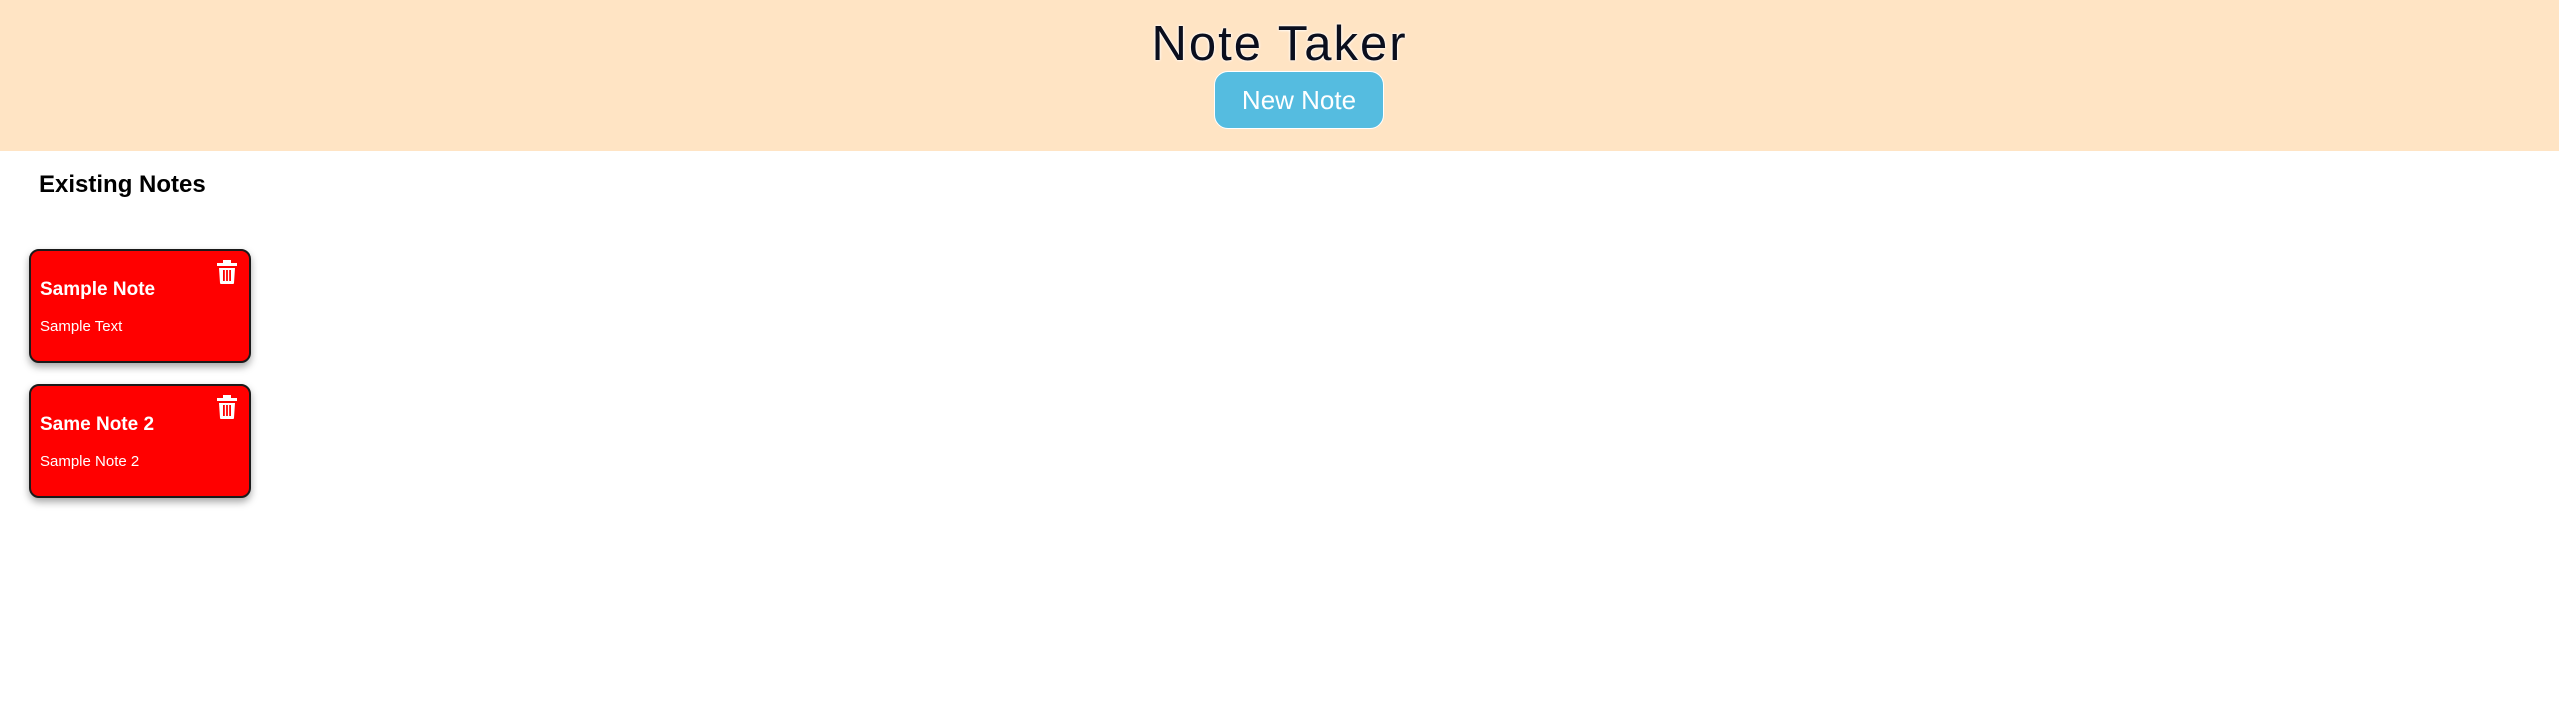 The width and height of the screenshot is (2559, 720). I want to click on note-text: Sample Text, so click(81, 326).